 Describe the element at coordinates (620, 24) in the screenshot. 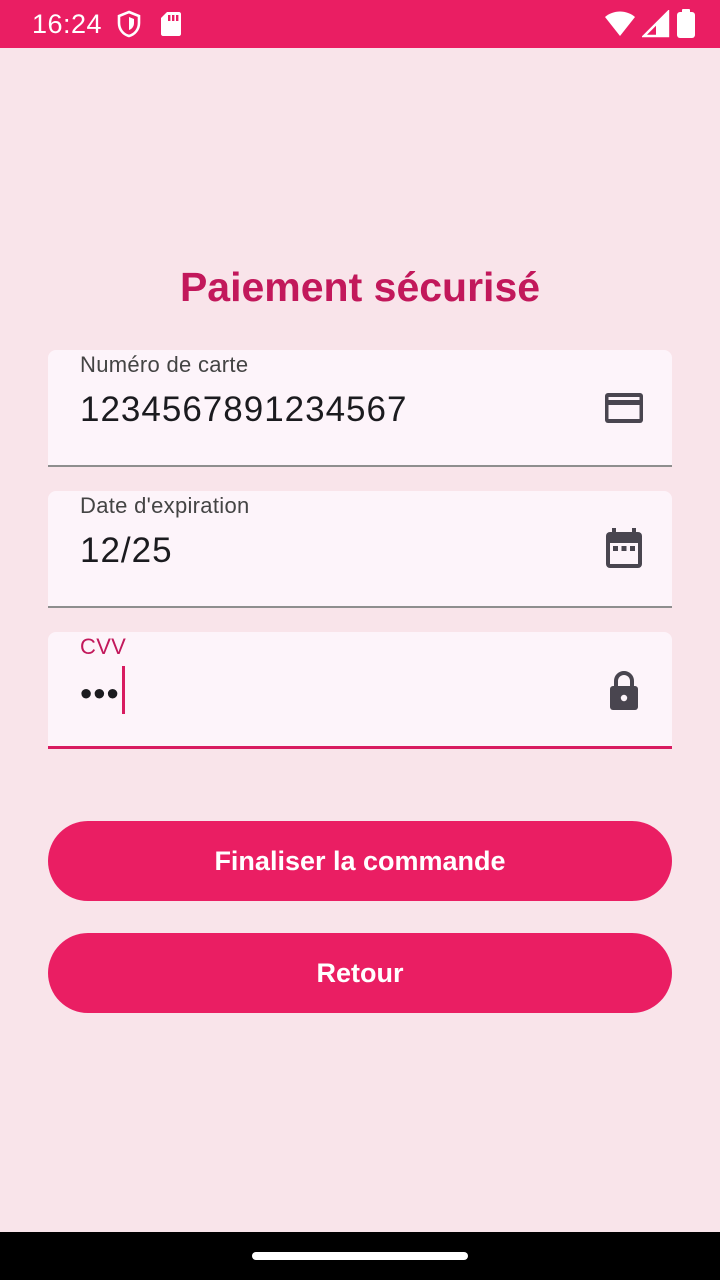

I see `wifi-icon` at that location.